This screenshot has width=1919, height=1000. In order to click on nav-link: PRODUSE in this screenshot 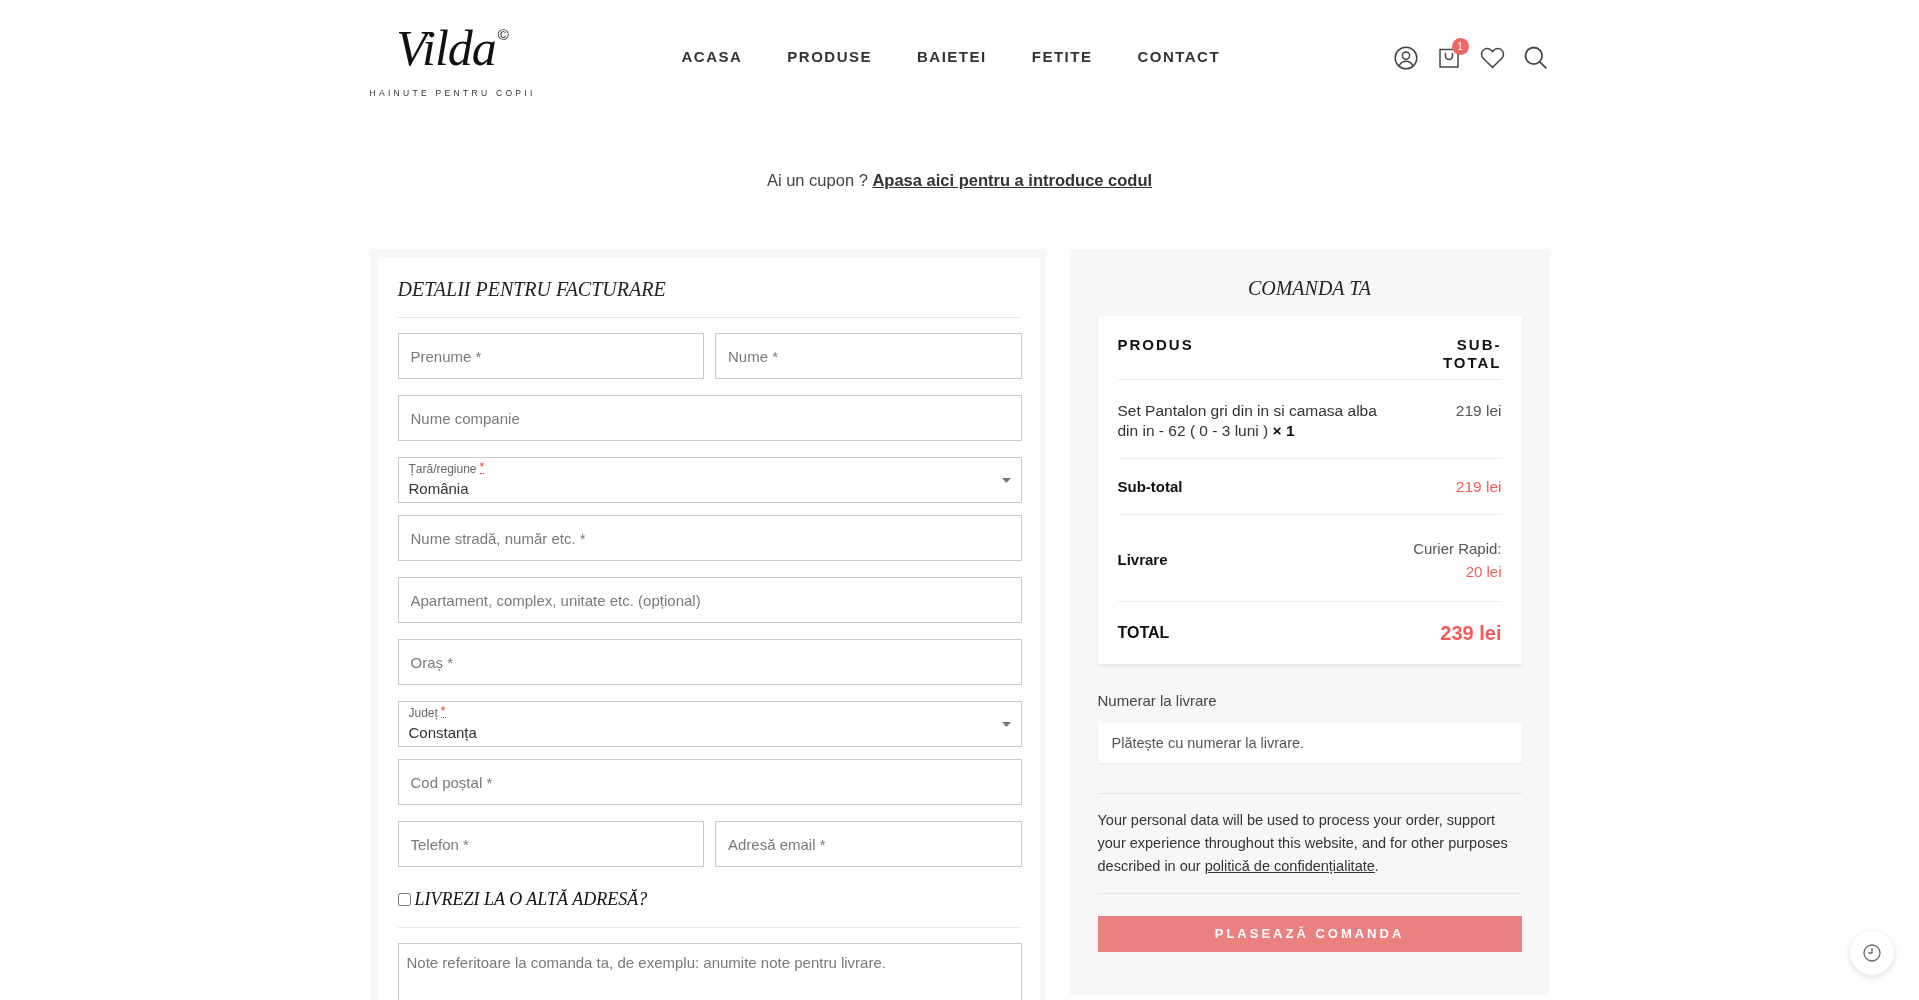, I will do `click(830, 57)`.